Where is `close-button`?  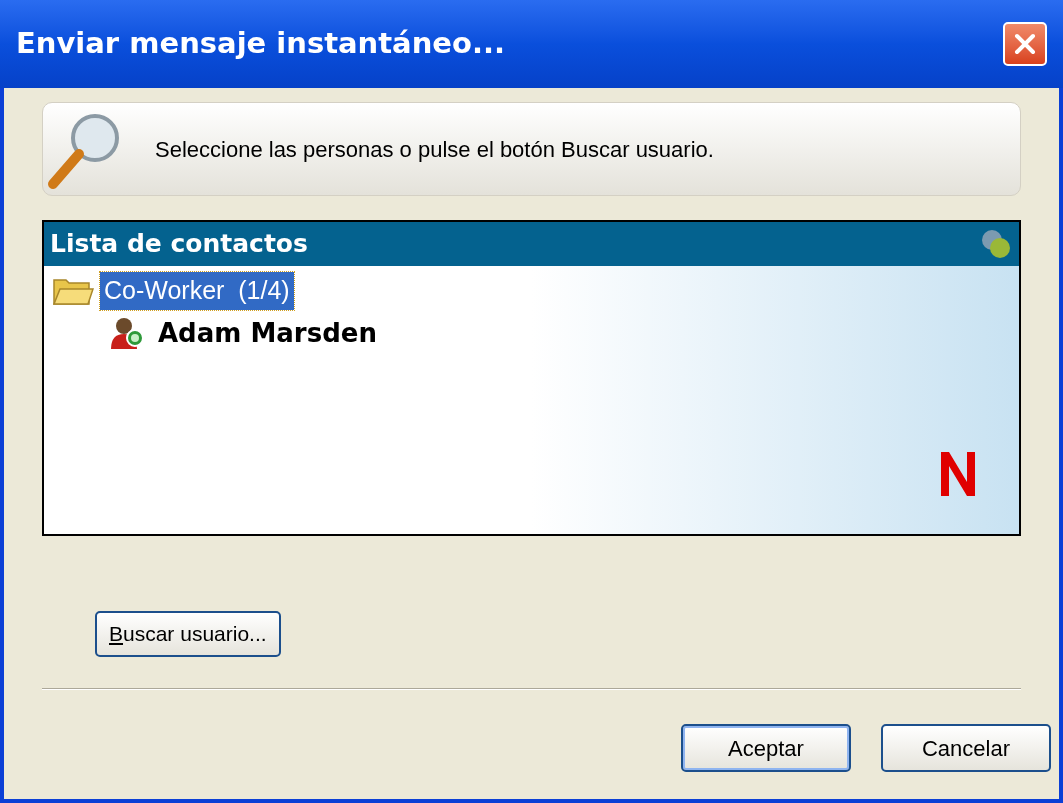
close-button is located at coordinates (1025, 44).